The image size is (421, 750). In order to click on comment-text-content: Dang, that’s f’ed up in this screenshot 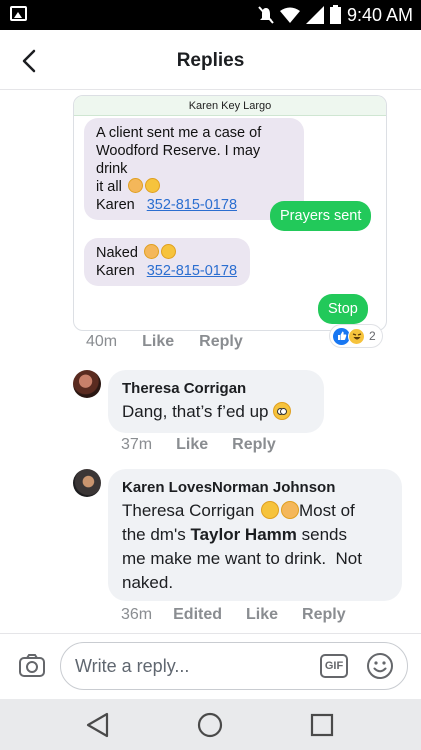, I will do `click(195, 411)`.